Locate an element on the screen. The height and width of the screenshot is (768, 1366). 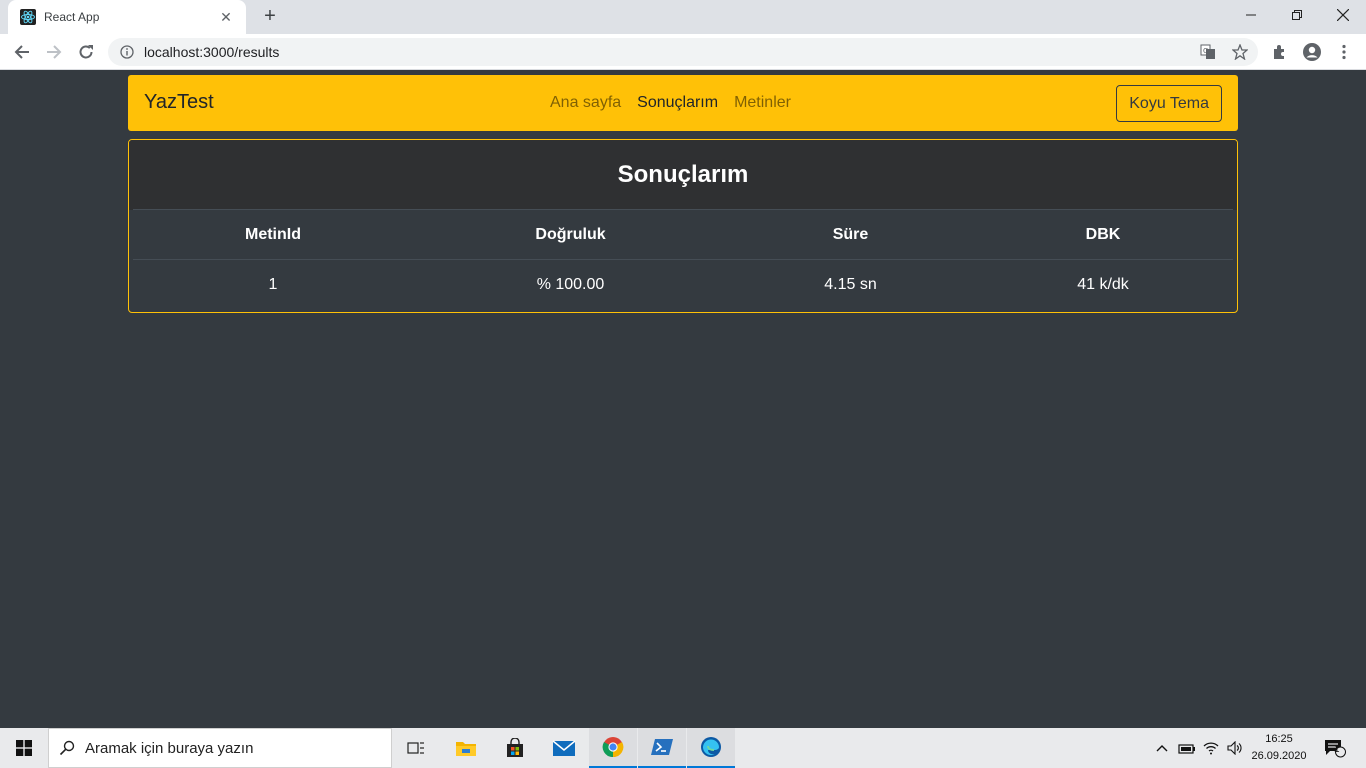
react-logo-icon is located at coordinates (28, 17).